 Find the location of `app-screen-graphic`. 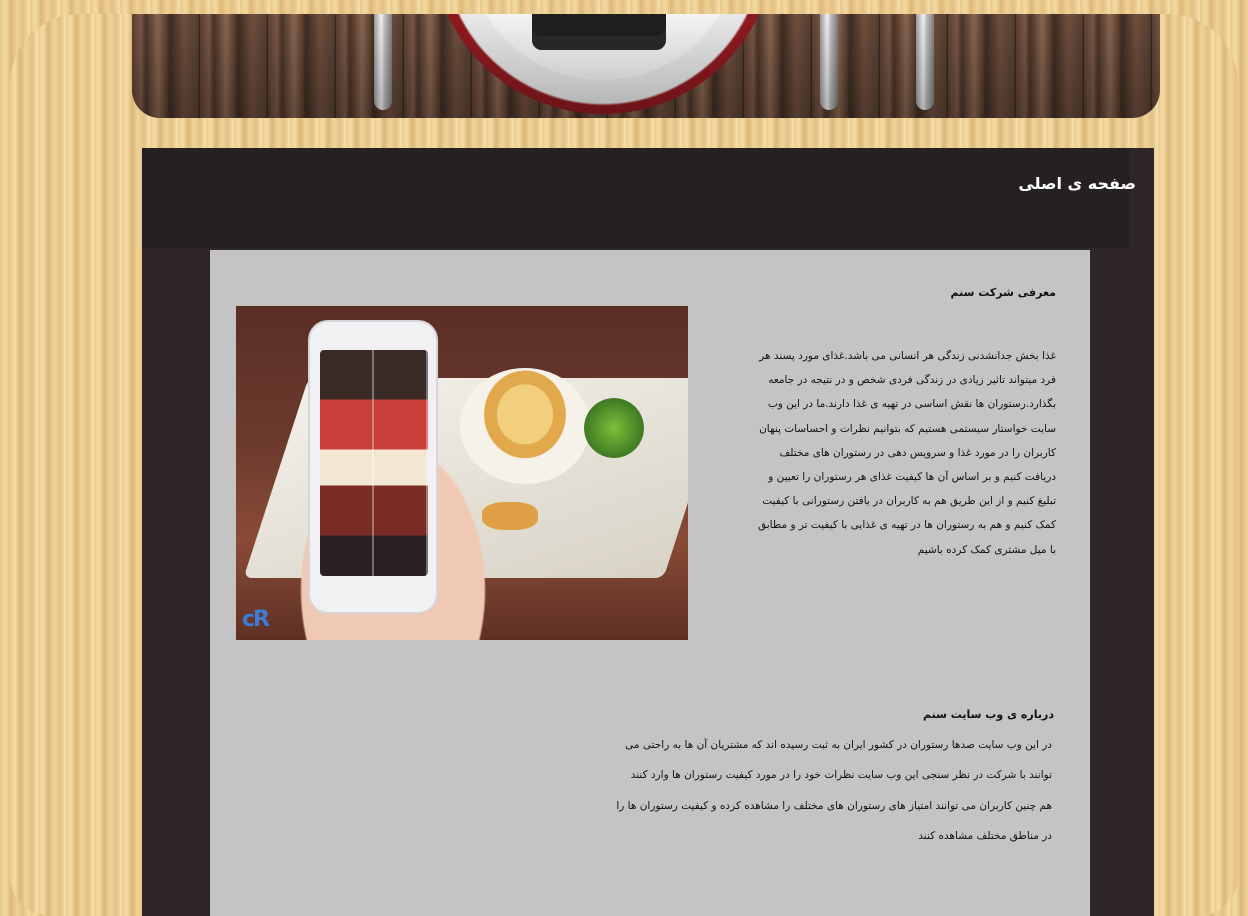

app-screen-graphic is located at coordinates (374, 463).